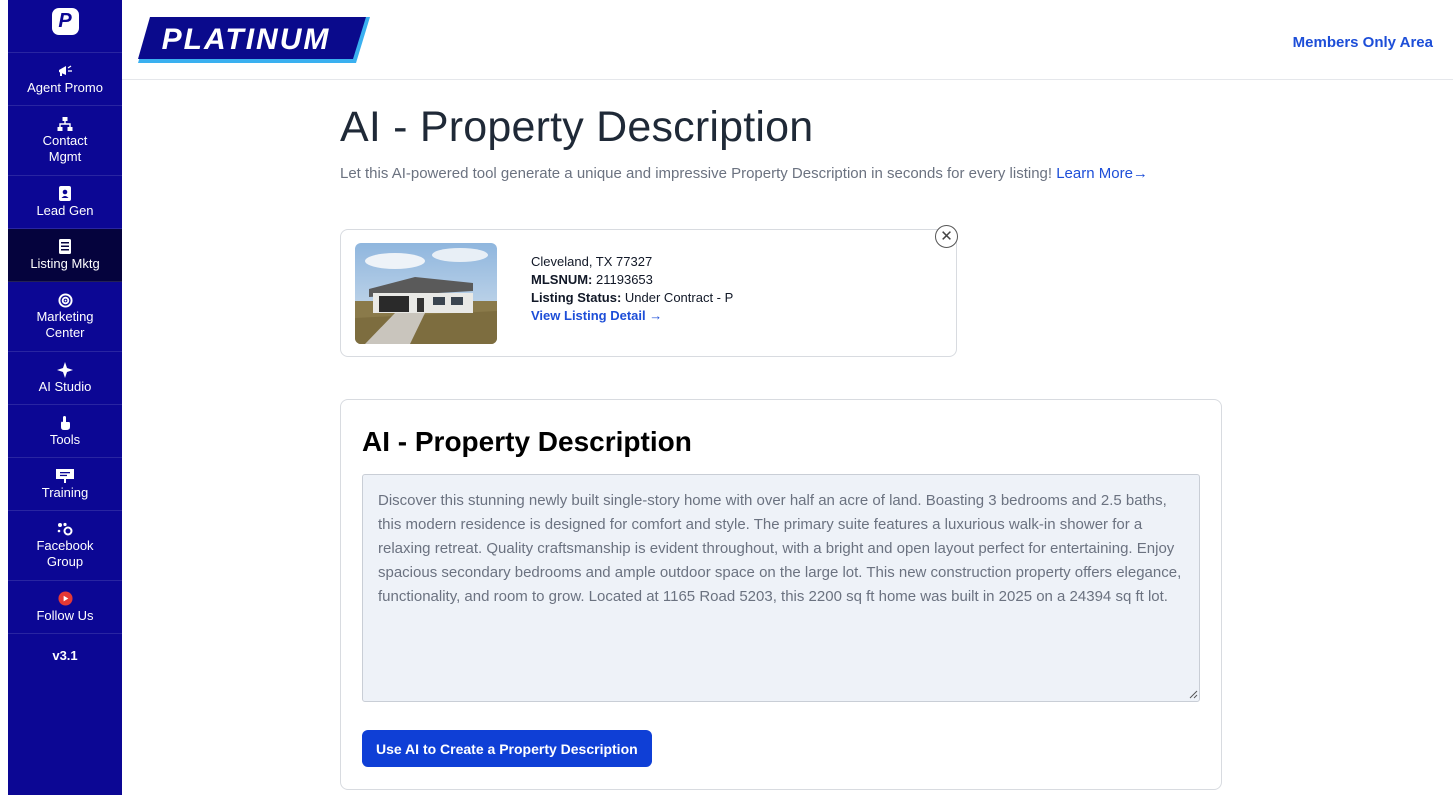 Image resolution: width=1453 pixels, height=795 pixels. I want to click on listing-location: Cleveland, TX 77327, so click(592, 261).